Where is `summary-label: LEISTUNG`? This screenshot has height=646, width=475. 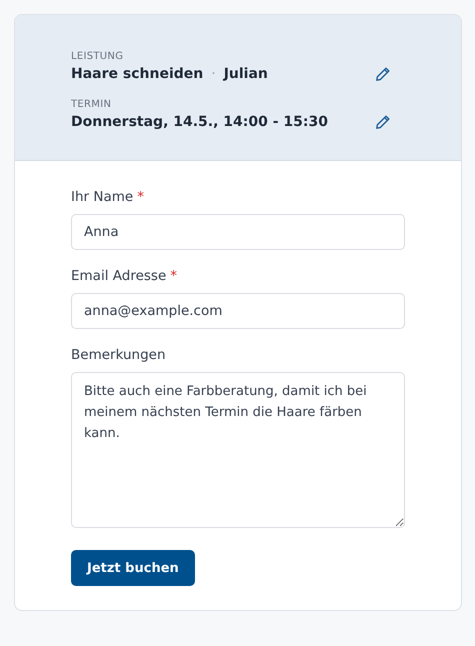 summary-label: LEISTUNG is located at coordinates (97, 56).